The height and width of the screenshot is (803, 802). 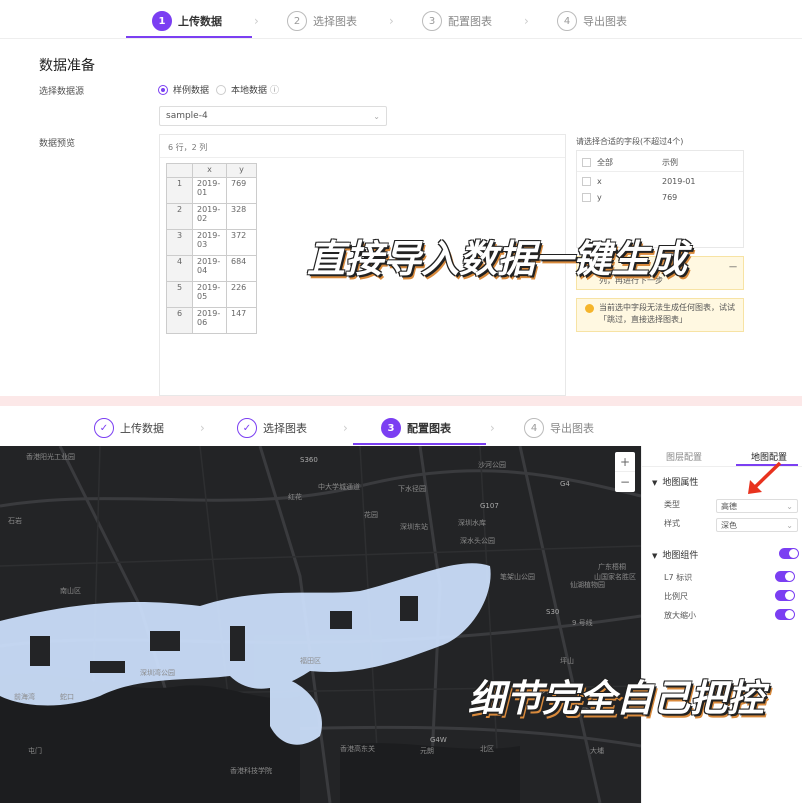 I want to click on preview-label: 数据预览, so click(x=57, y=144).